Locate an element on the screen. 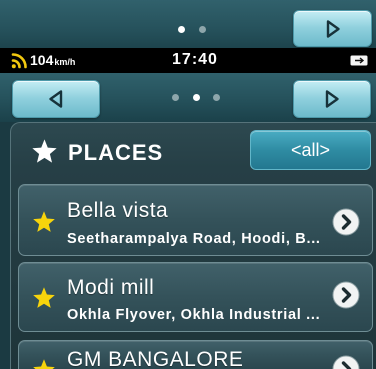 Image resolution: width=376 pixels, height=369 pixels. nav-row is located at coordinates (188, 97).